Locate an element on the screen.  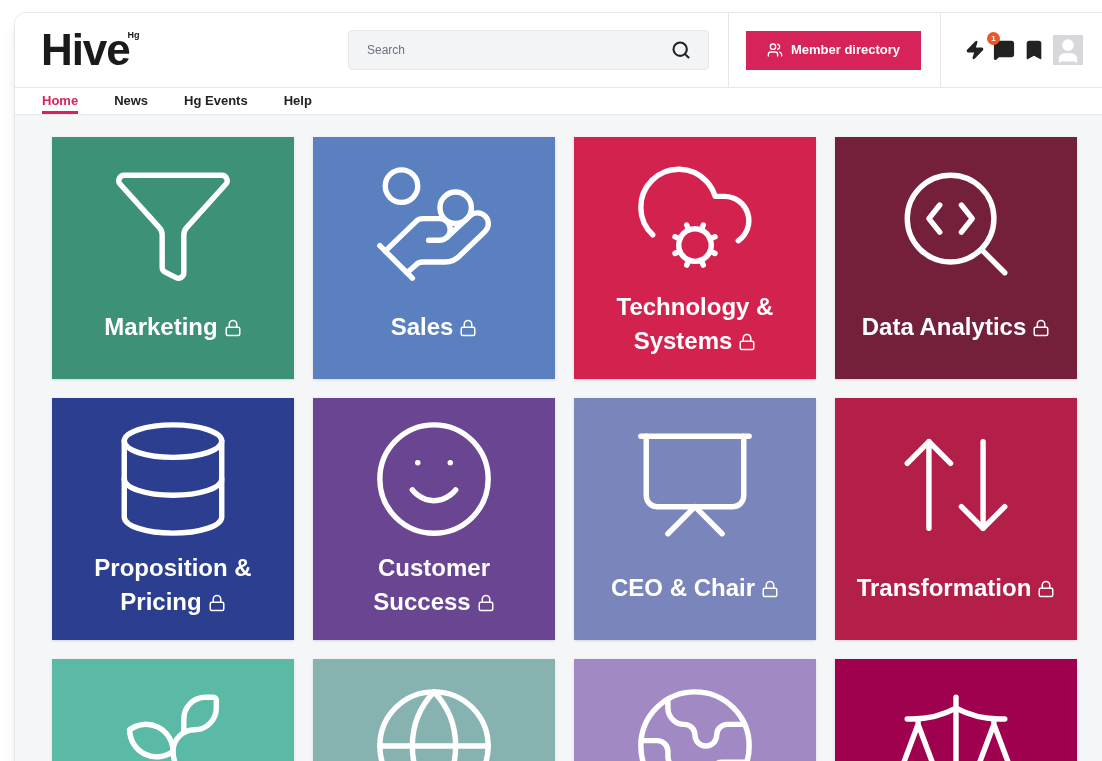
tile-label: Sales is located at coordinates (422, 326).